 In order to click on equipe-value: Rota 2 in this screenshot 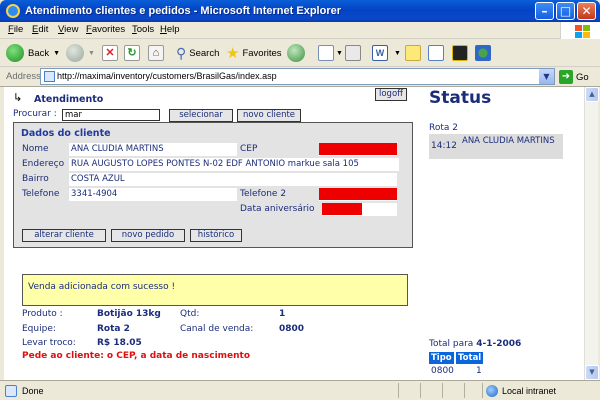, I will do `click(113, 329)`.